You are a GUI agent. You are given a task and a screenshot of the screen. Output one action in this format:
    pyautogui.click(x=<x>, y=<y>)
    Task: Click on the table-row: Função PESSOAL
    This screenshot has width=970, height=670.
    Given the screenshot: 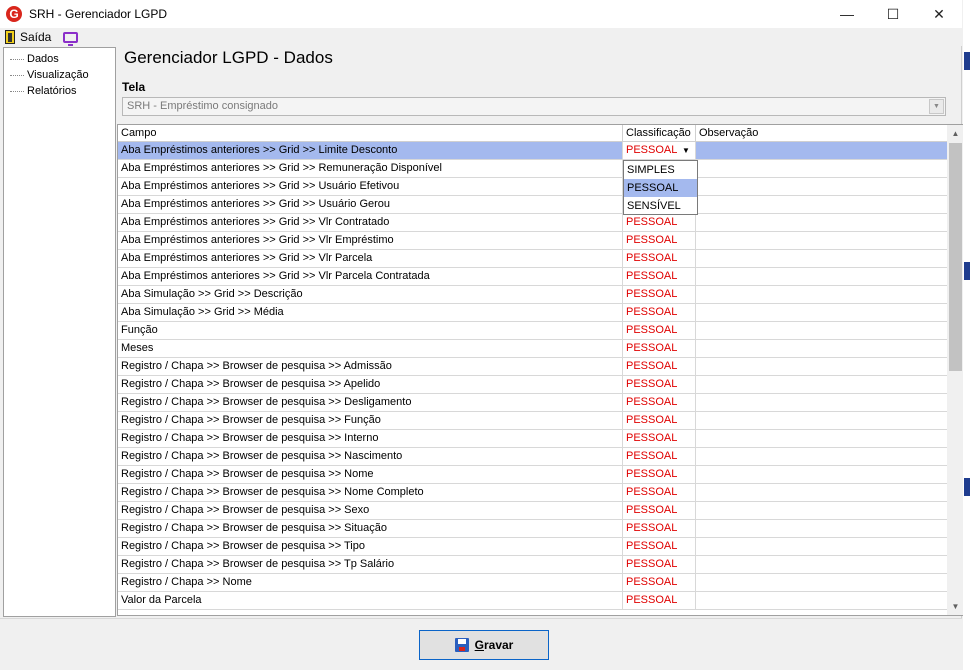 What is the action you would take?
    pyautogui.click(x=533, y=331)
    